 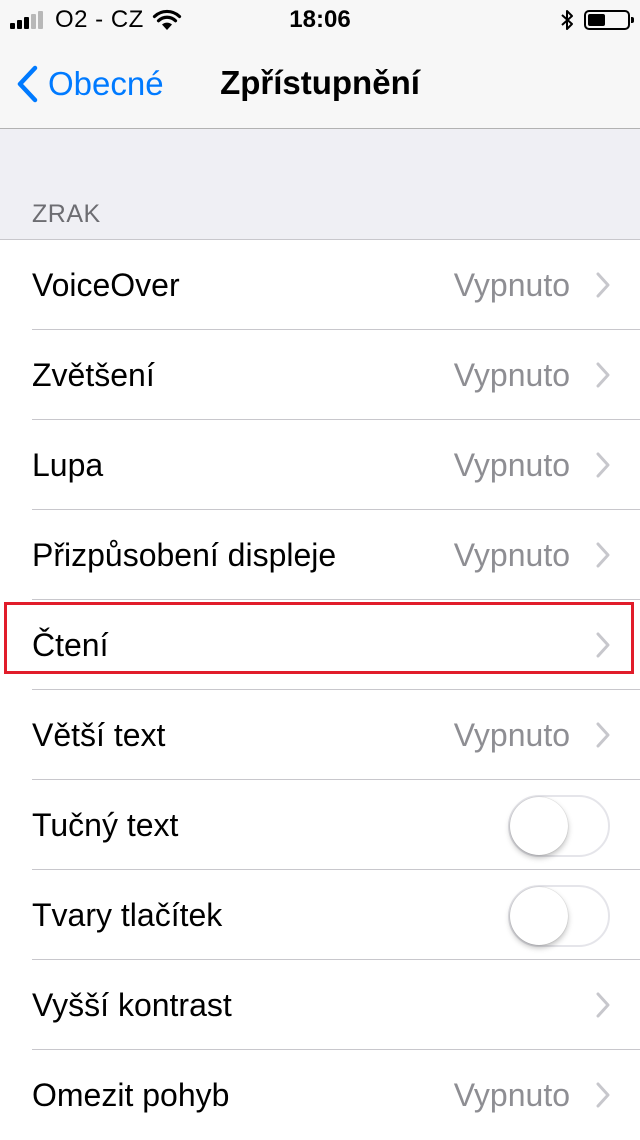 What do you see at coordinates (131, 1095) in the screenshot?
I see `settings-row-label: Omezit pohyb` at bounding box center [131, 1095].